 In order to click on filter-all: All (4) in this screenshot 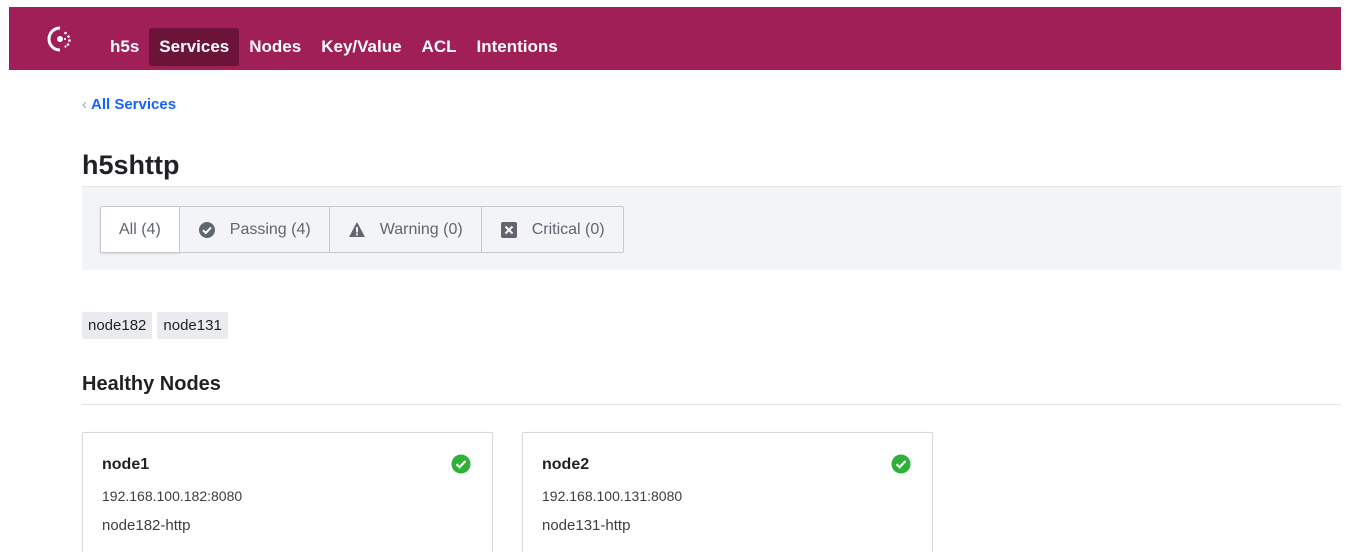, I will do `click(140, 229)`.